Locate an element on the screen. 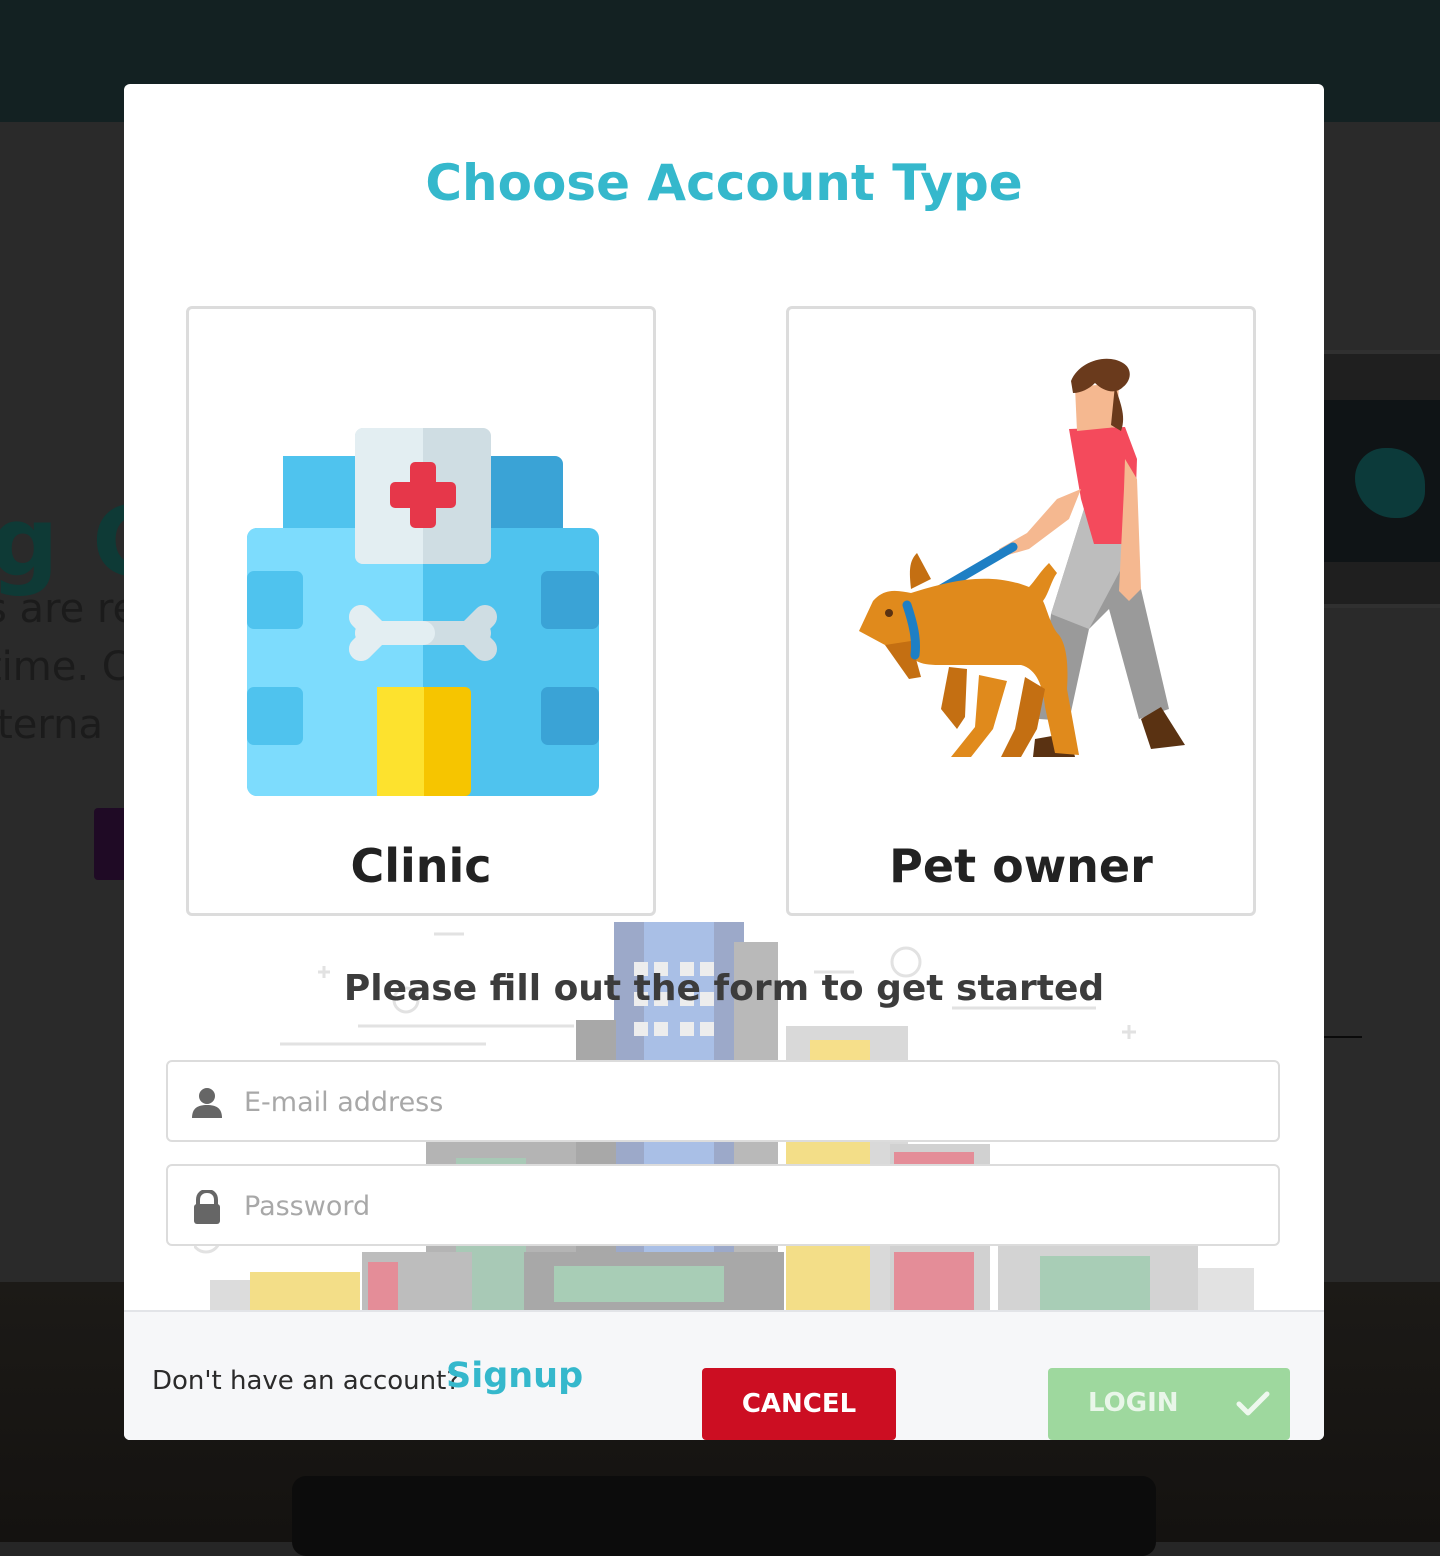 The height and width of the screenshot is (1556, 1440). background-hero-text: lterna is located at coordinates (52, 725).